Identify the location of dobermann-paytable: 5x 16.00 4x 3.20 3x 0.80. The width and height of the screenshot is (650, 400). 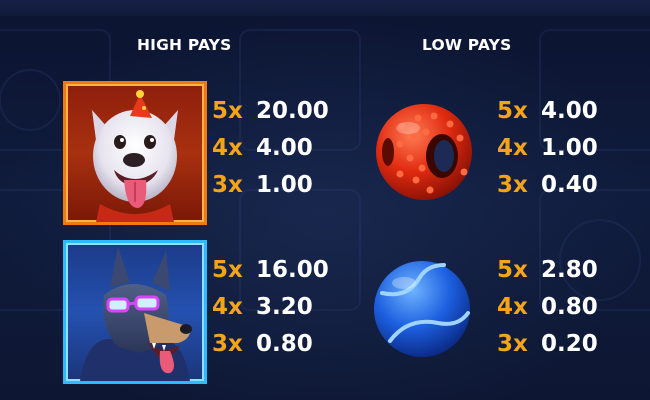
(277, 307).